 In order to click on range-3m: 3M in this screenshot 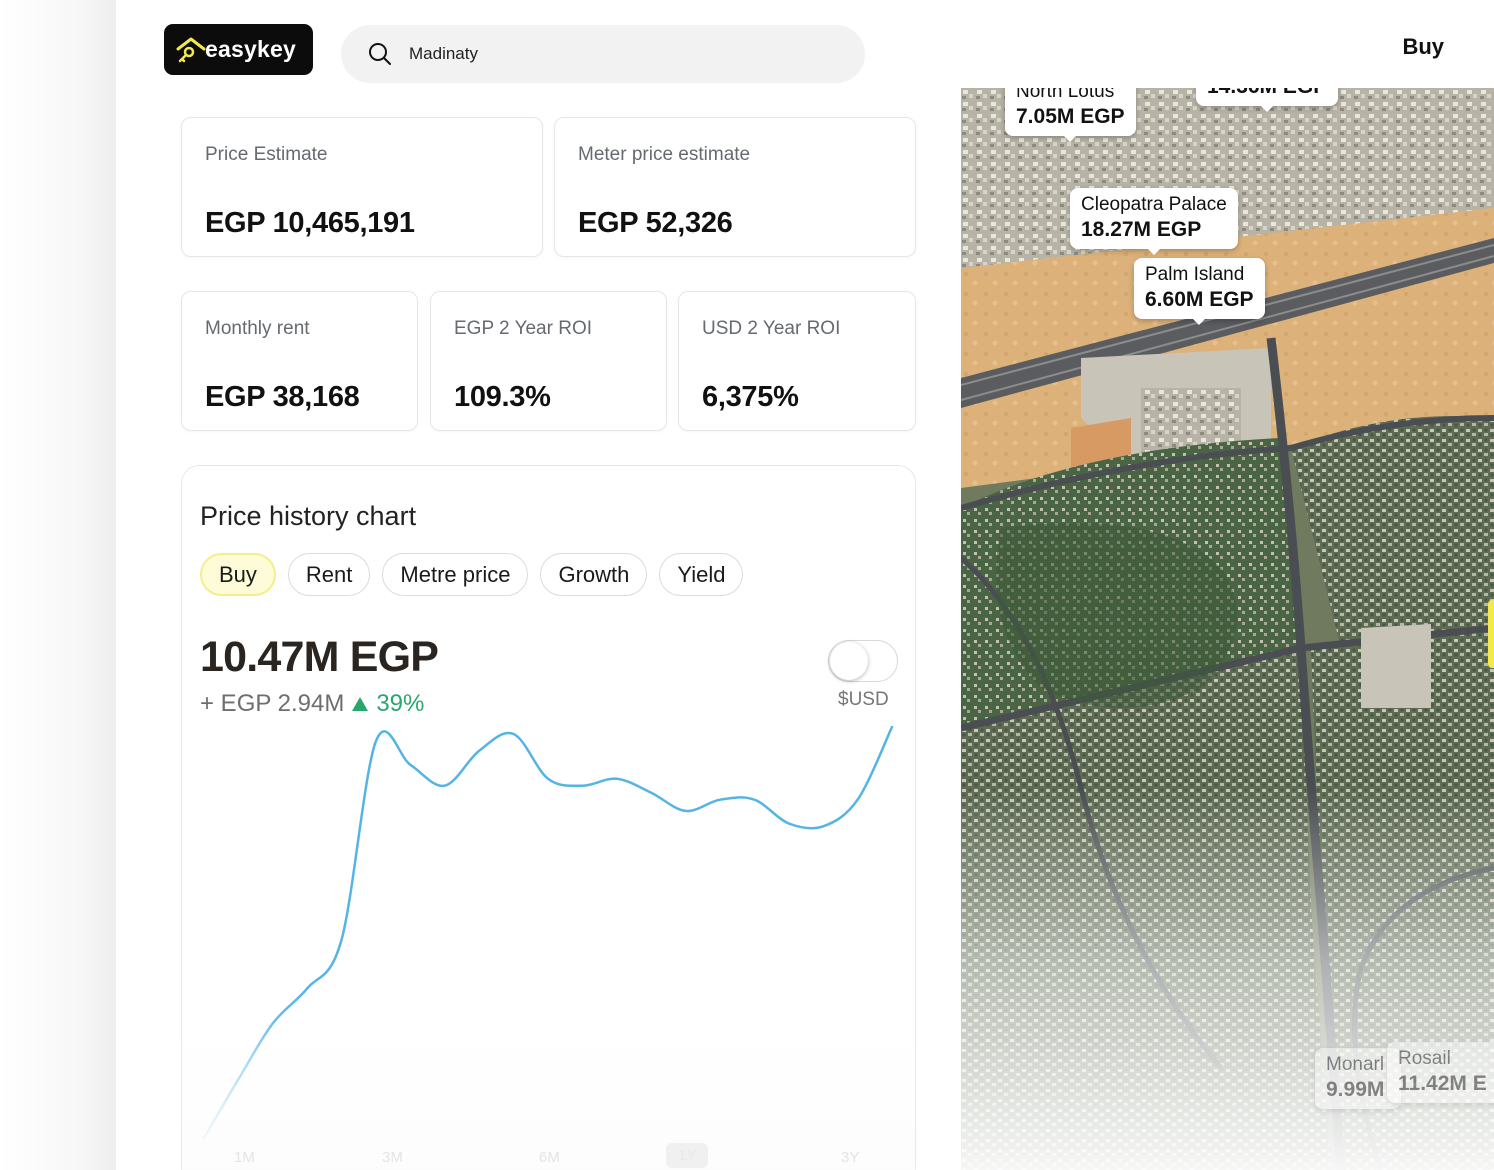, I will do `click(392, 1157)`.